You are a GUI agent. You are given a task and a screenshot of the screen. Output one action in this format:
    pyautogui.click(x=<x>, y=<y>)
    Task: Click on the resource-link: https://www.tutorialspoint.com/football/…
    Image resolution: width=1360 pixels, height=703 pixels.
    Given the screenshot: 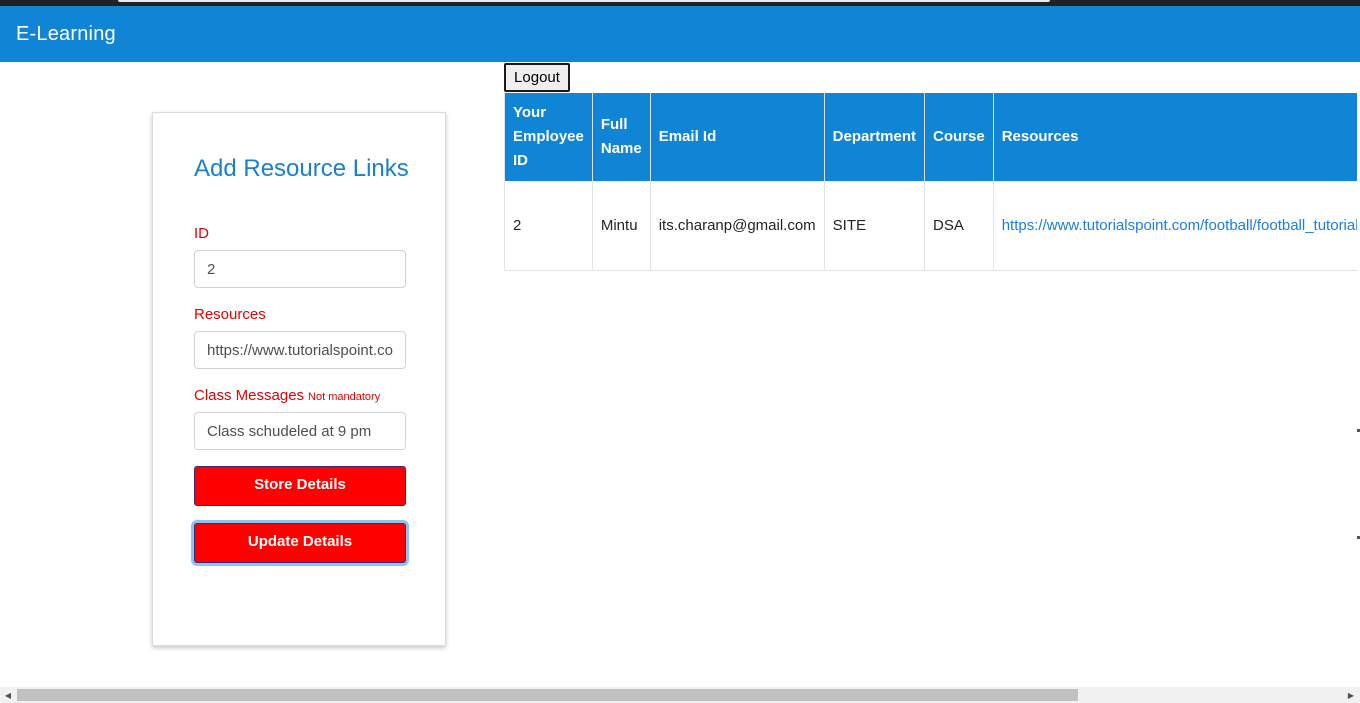 What is the action you would take?
    pyautogui.click(x=1181, y=225)
    